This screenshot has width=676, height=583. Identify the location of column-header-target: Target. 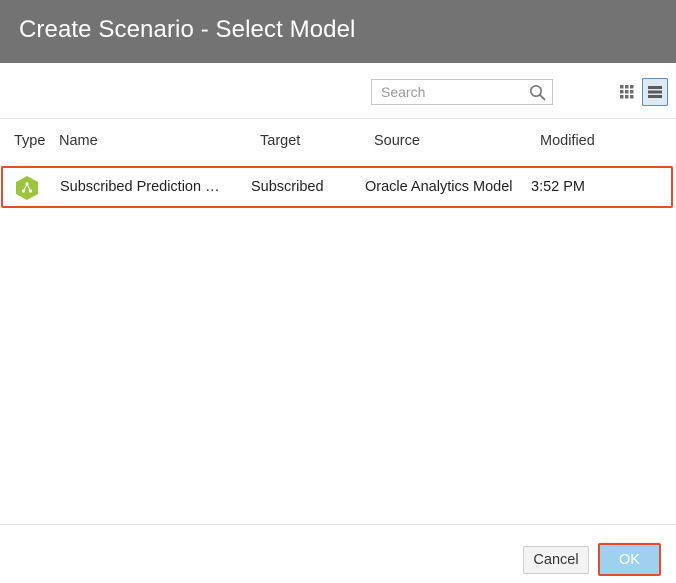
(280, 141).